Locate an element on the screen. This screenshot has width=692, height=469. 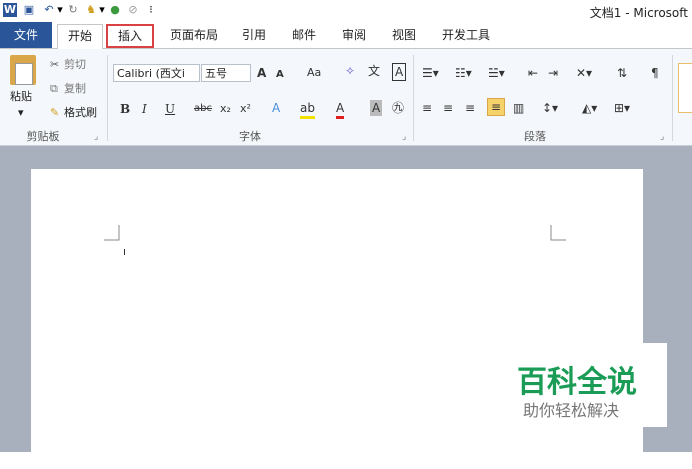
highlight-icon: ab is located at coordinates (307, 109).